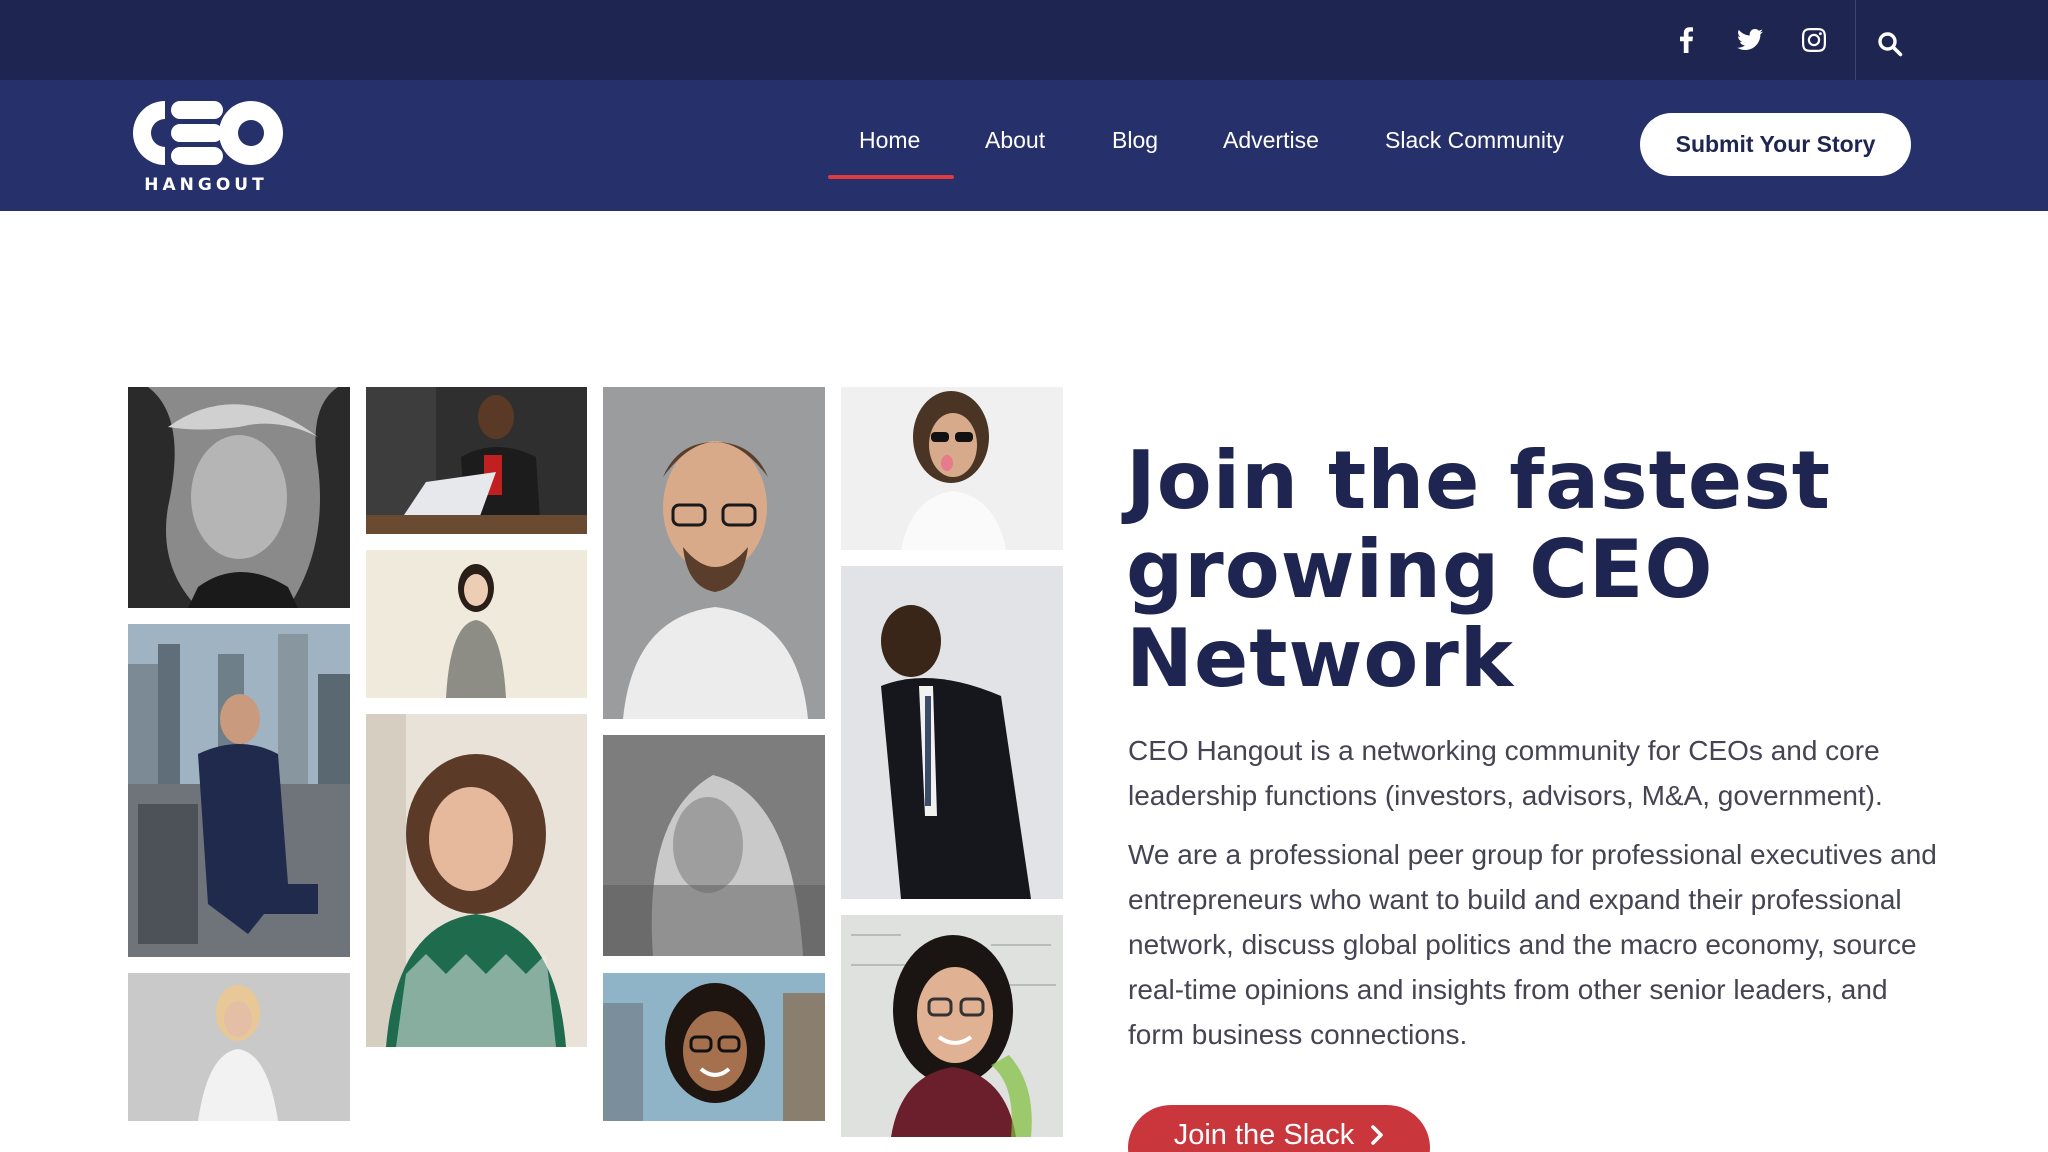 The width and height of the screenshot is (2048, 1152). Describe the element at coordinates (1024, 40) in the screenshot. I see `top-bar` at that location.